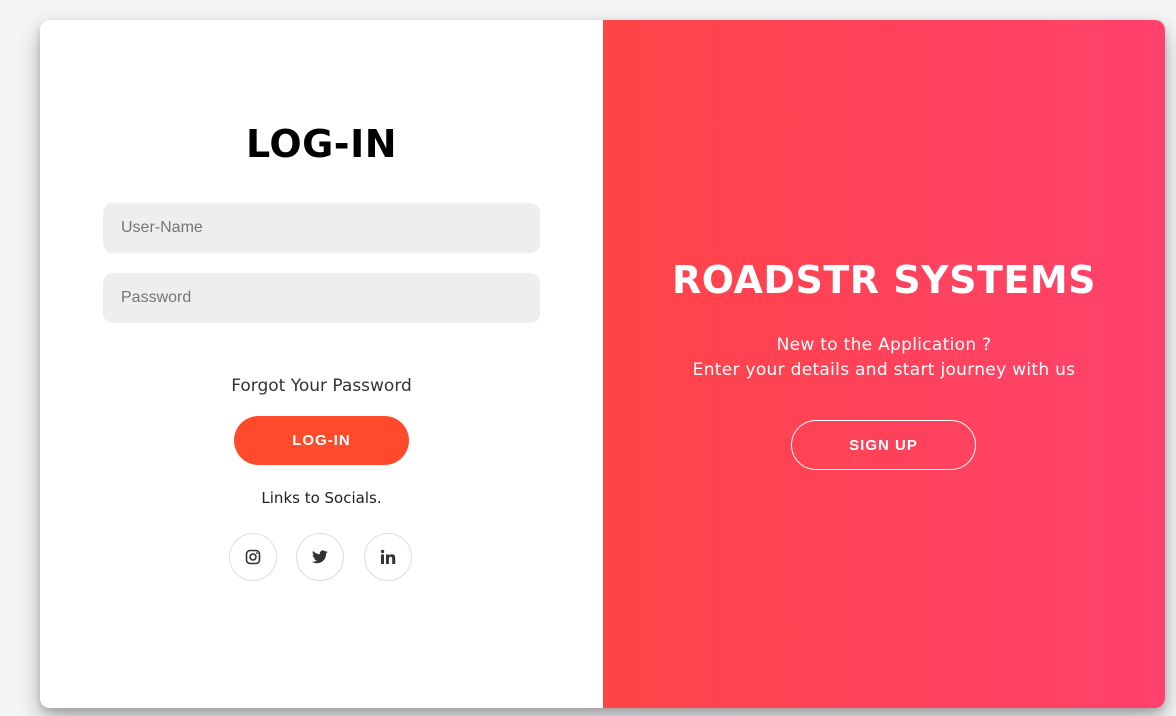  I want to click on brand-title: ROADSTR SYSTEMS, so click(884, 280).